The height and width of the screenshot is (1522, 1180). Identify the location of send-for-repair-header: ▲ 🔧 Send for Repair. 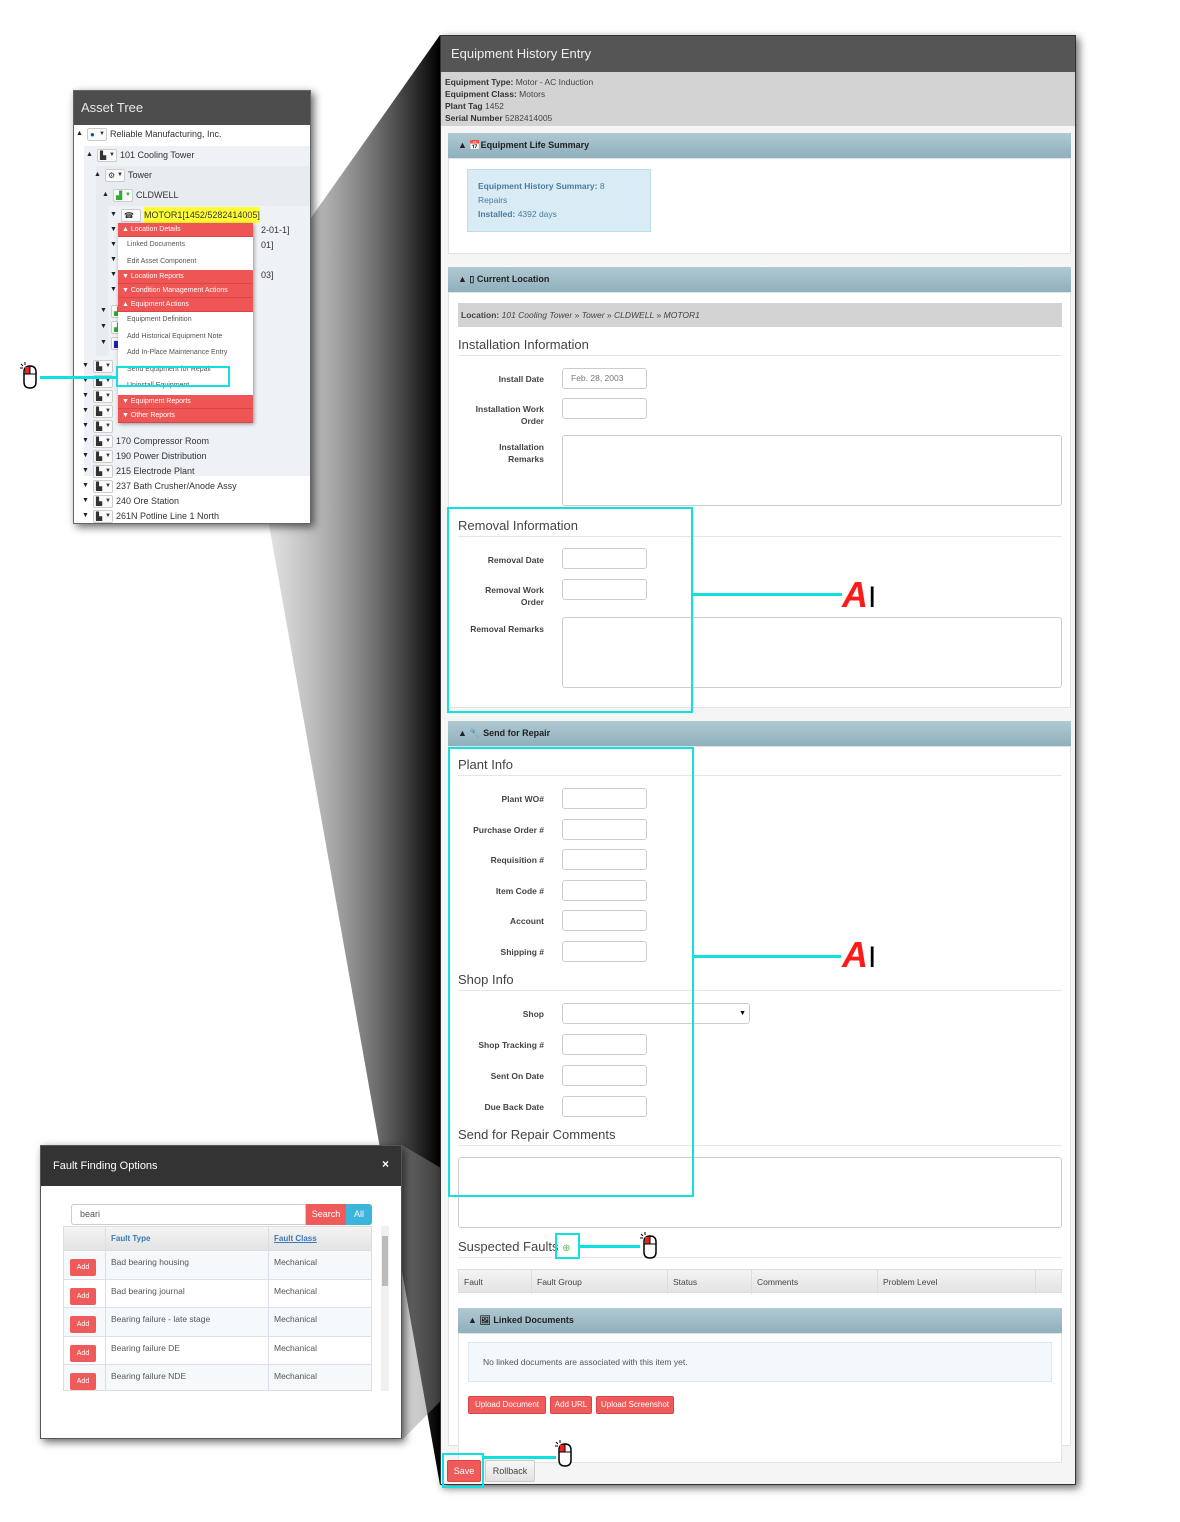
(759, 733).